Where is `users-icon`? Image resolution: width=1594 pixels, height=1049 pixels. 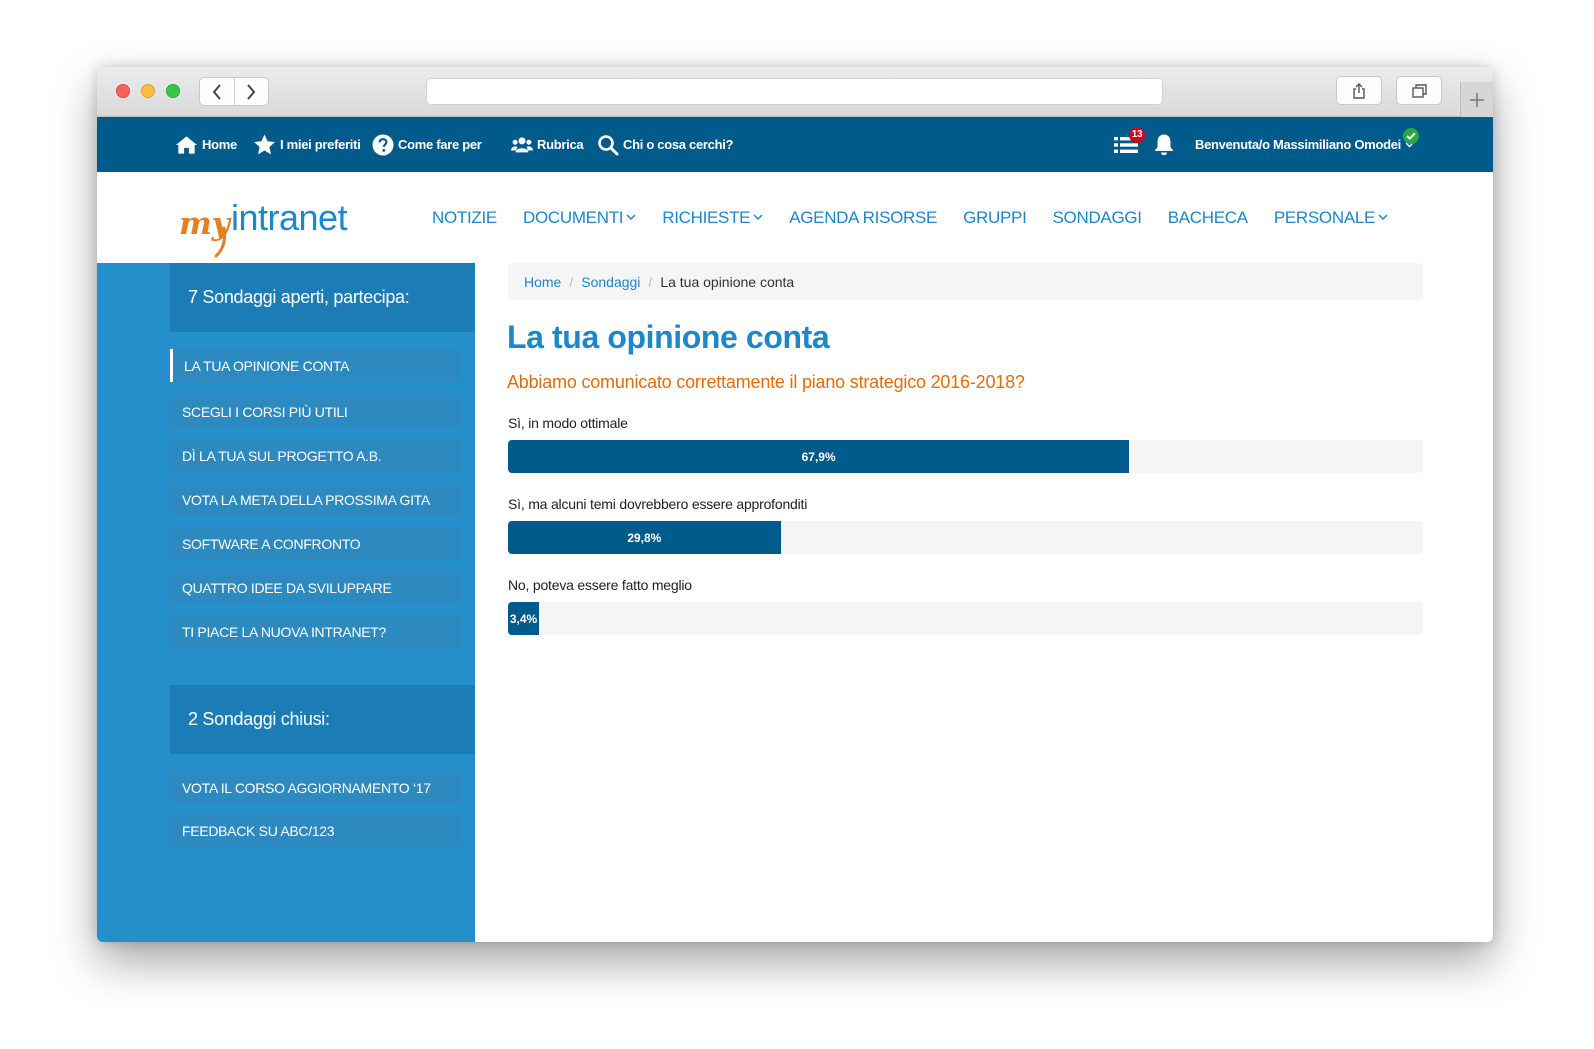 users-icon is located at coordinates (522, 144).